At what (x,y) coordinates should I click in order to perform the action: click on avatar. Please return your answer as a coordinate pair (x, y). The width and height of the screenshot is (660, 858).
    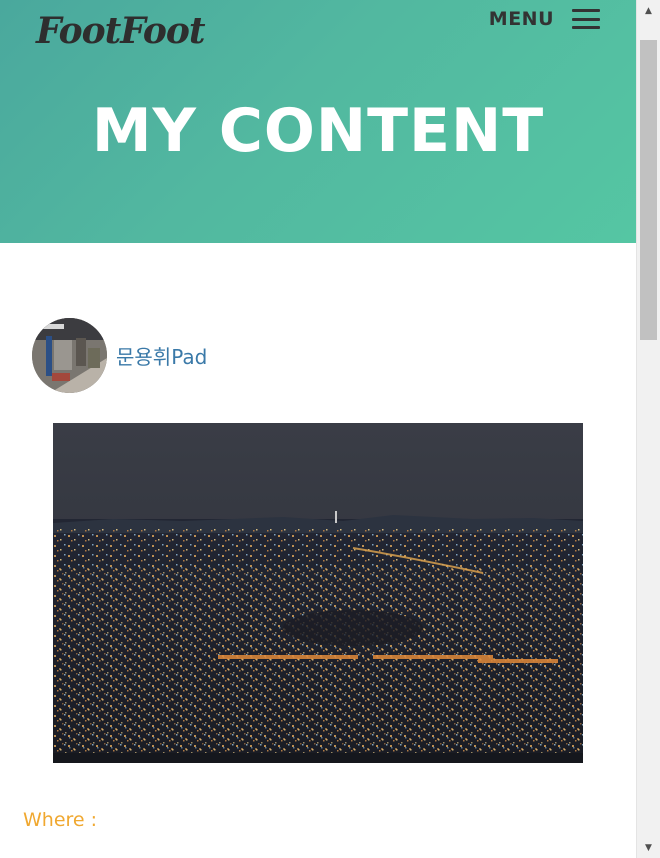
    Looking at the image, I should click on (69, 355).